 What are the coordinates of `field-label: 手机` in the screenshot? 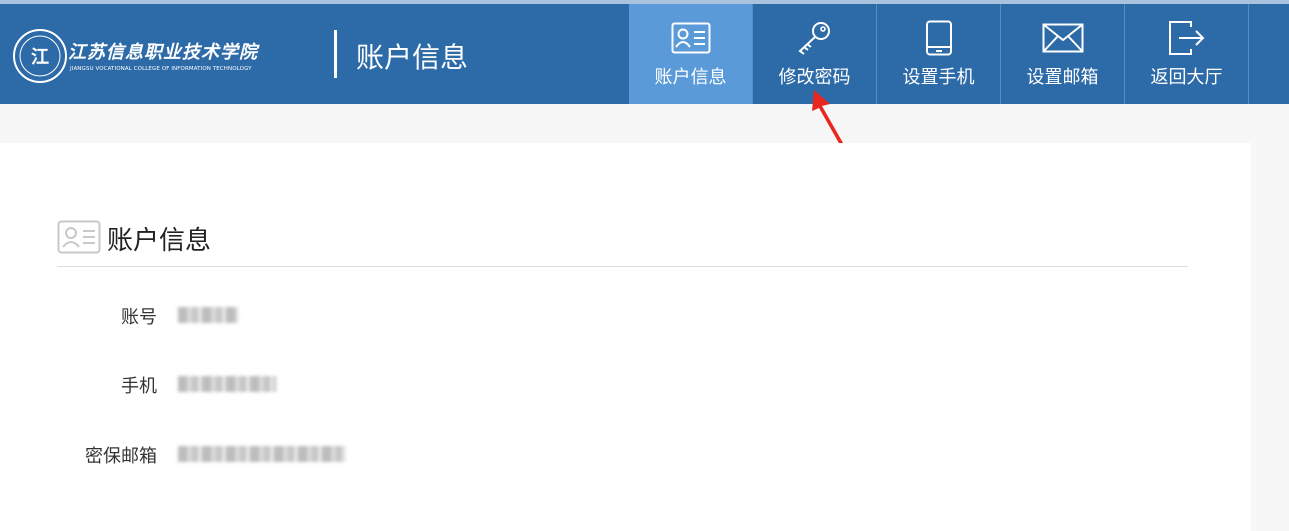 It's located at (139, 386).